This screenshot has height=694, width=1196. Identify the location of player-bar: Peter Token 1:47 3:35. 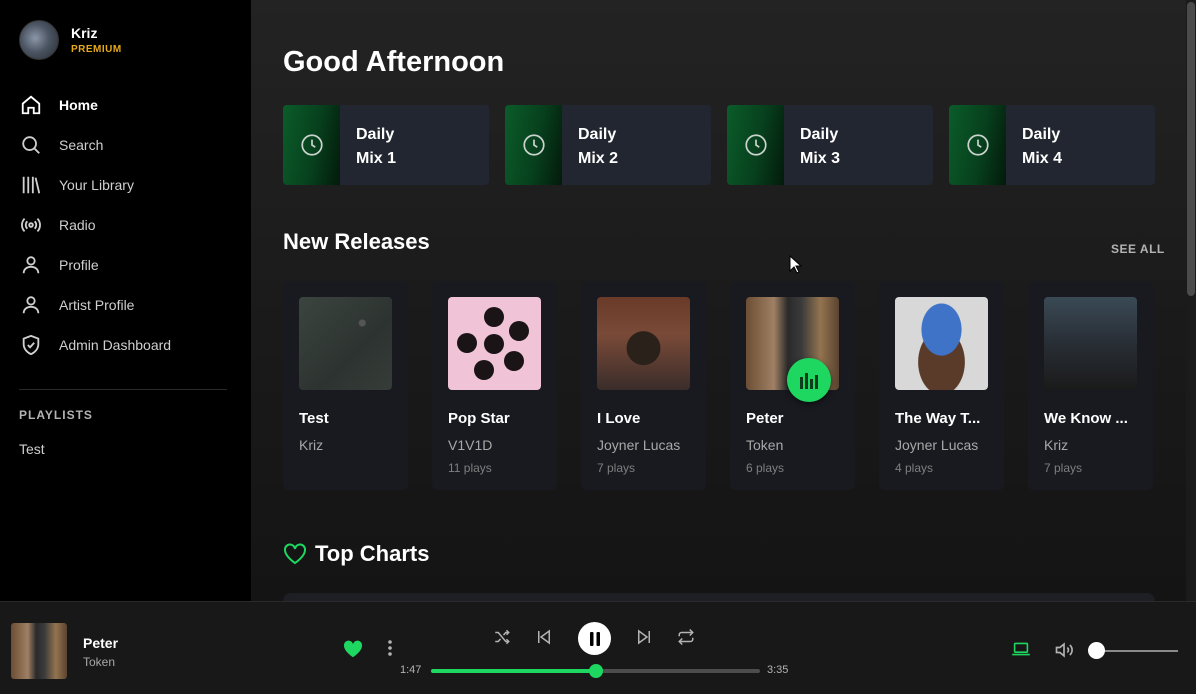
(598, 647).